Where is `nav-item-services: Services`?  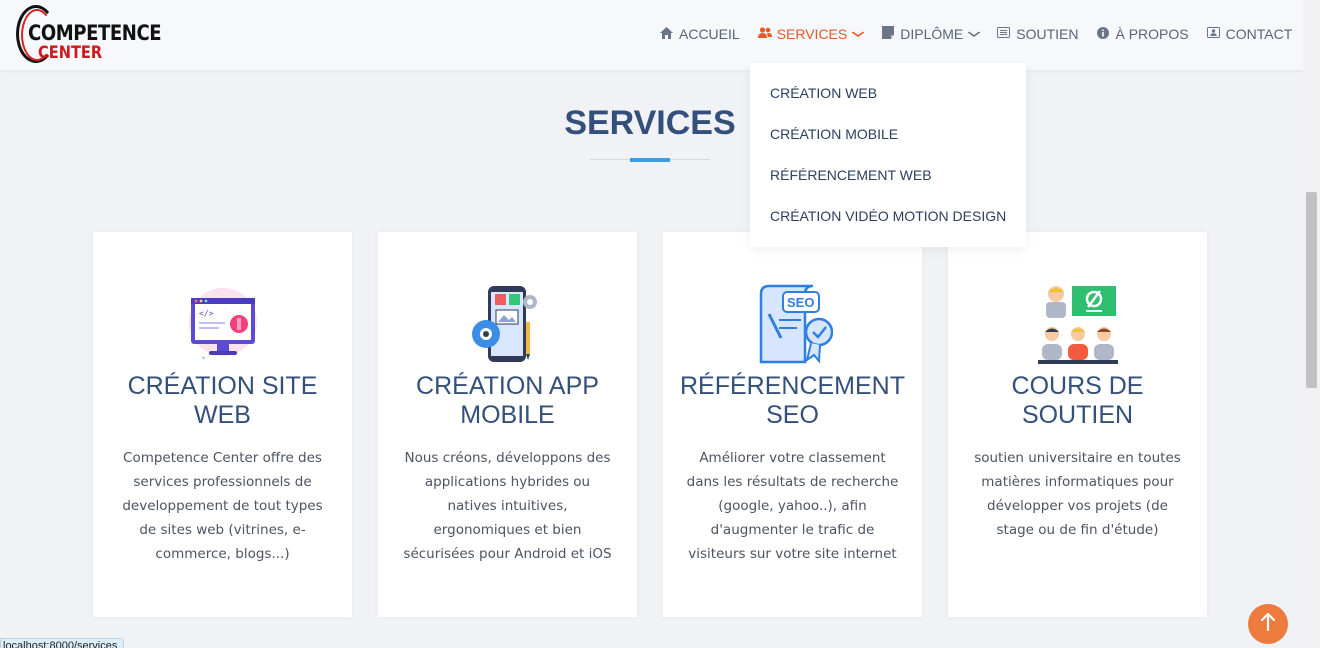
nav-item-services: Services is located at coordinates (811, 34).